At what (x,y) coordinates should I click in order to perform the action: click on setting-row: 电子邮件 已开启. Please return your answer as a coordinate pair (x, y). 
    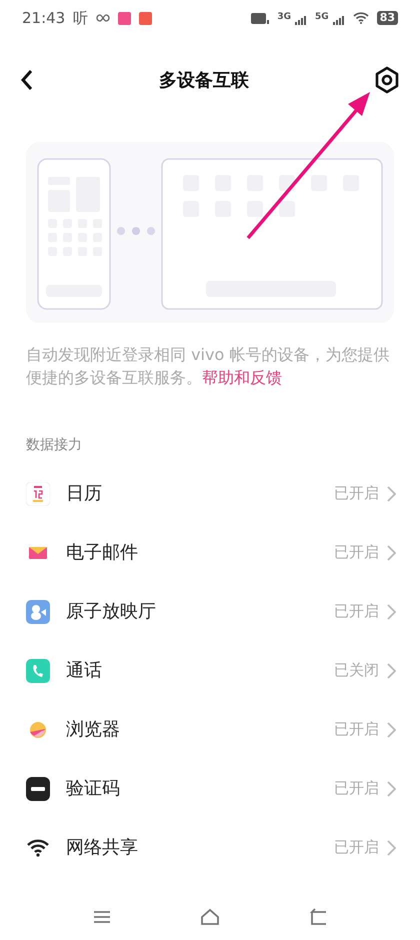
    Looking at the image, I should click on (210, 552).